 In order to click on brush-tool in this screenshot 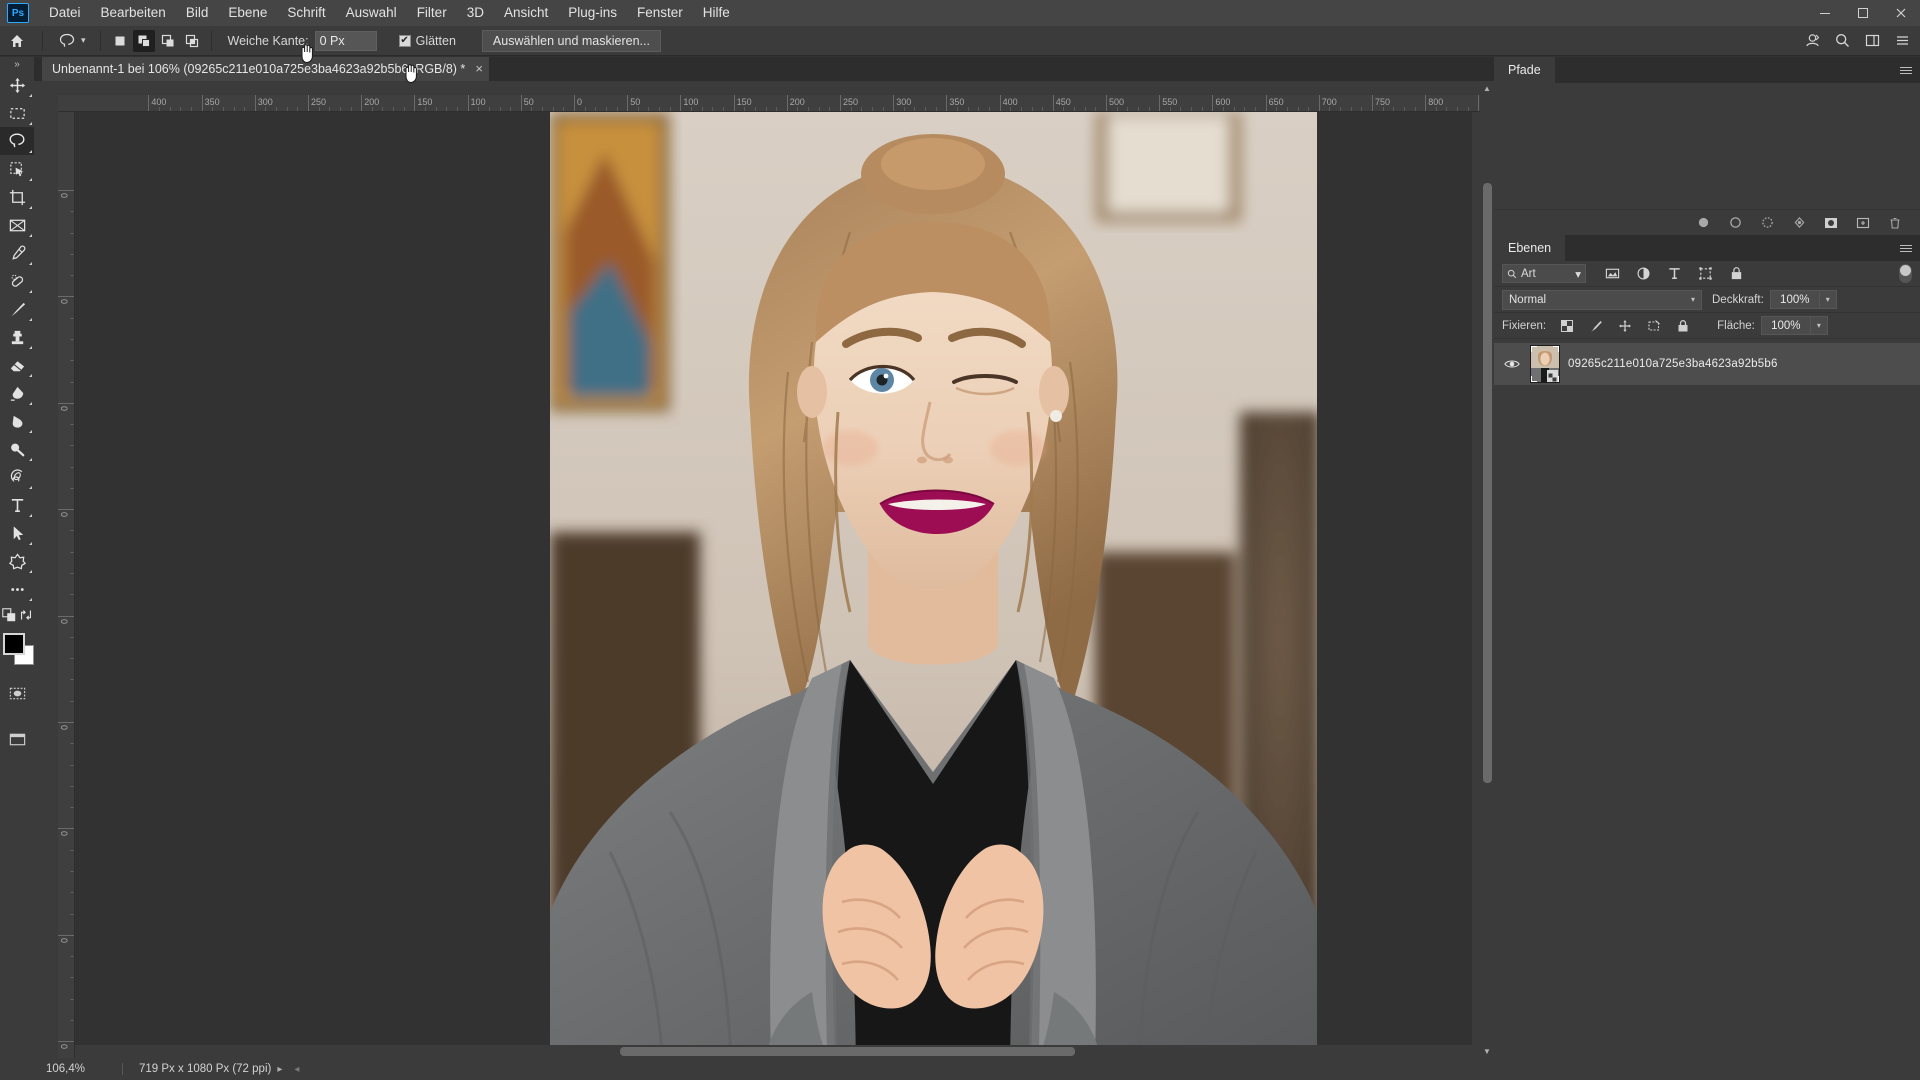, I will do `click(17, 309)`.